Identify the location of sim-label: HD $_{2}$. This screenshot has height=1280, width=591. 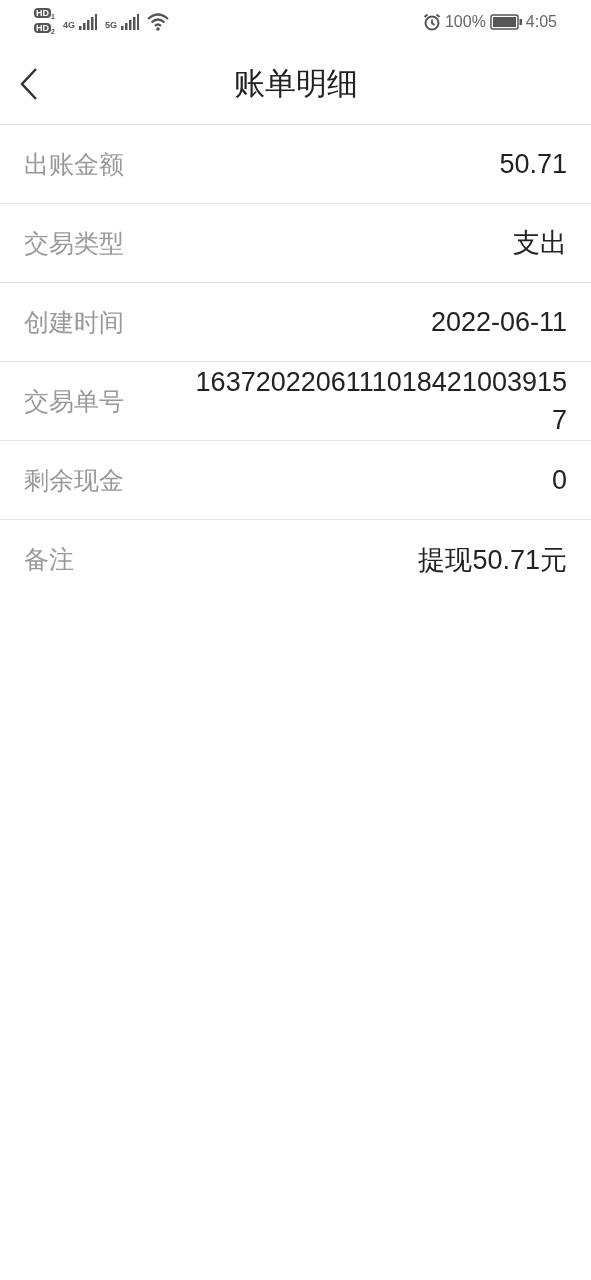
(44, 29).